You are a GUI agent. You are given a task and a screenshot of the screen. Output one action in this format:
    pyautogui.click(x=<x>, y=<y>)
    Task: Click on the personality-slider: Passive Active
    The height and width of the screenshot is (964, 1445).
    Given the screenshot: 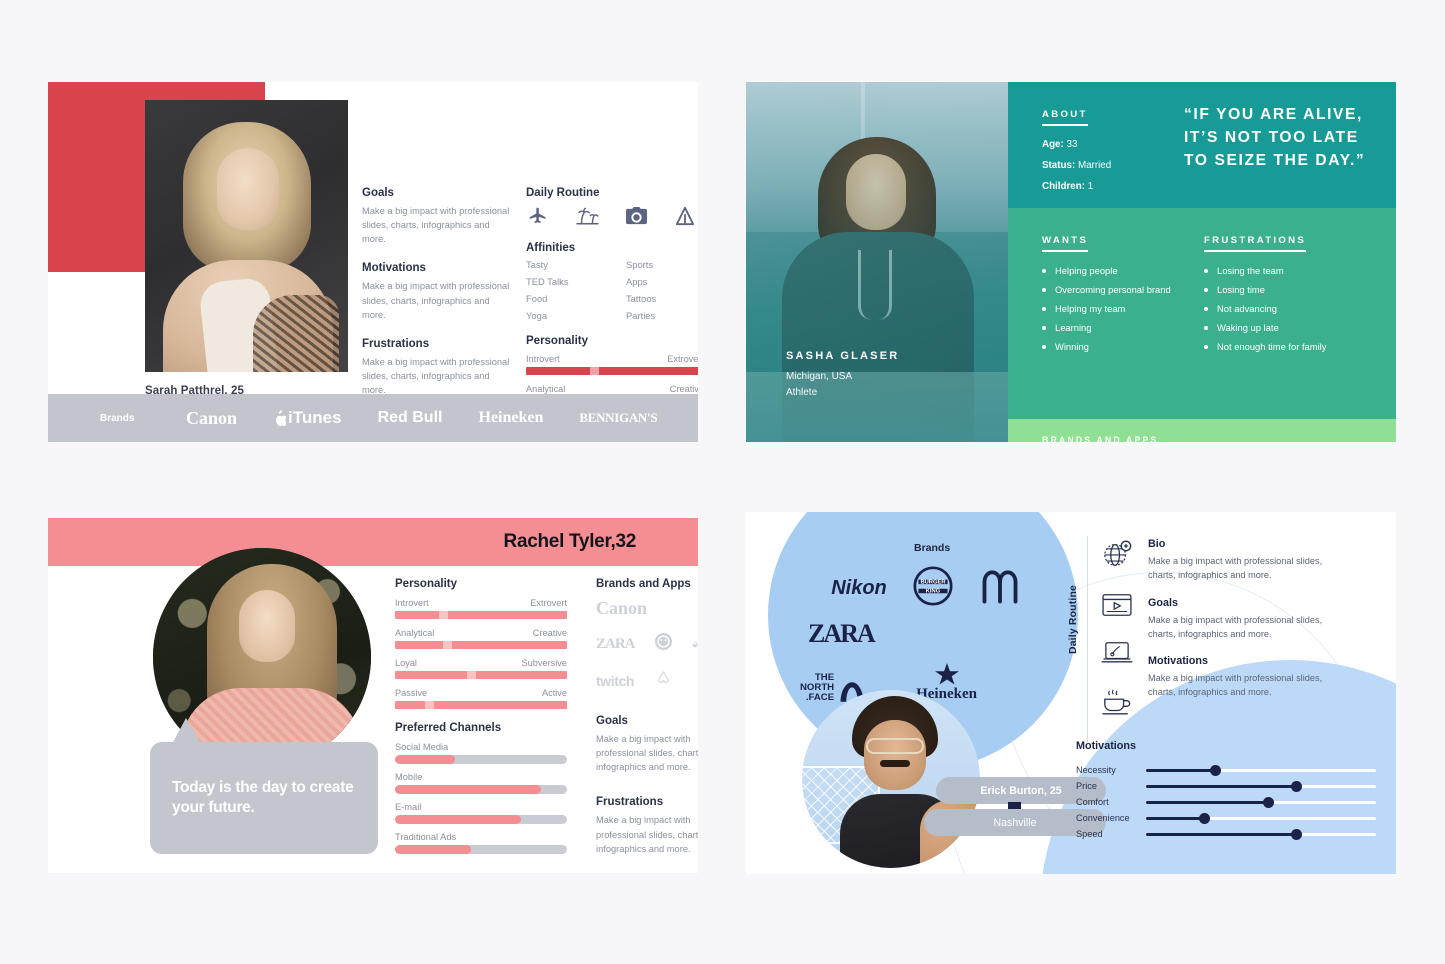 What is the action you would take?
    pyautogui.click(x=481, y=698)
    